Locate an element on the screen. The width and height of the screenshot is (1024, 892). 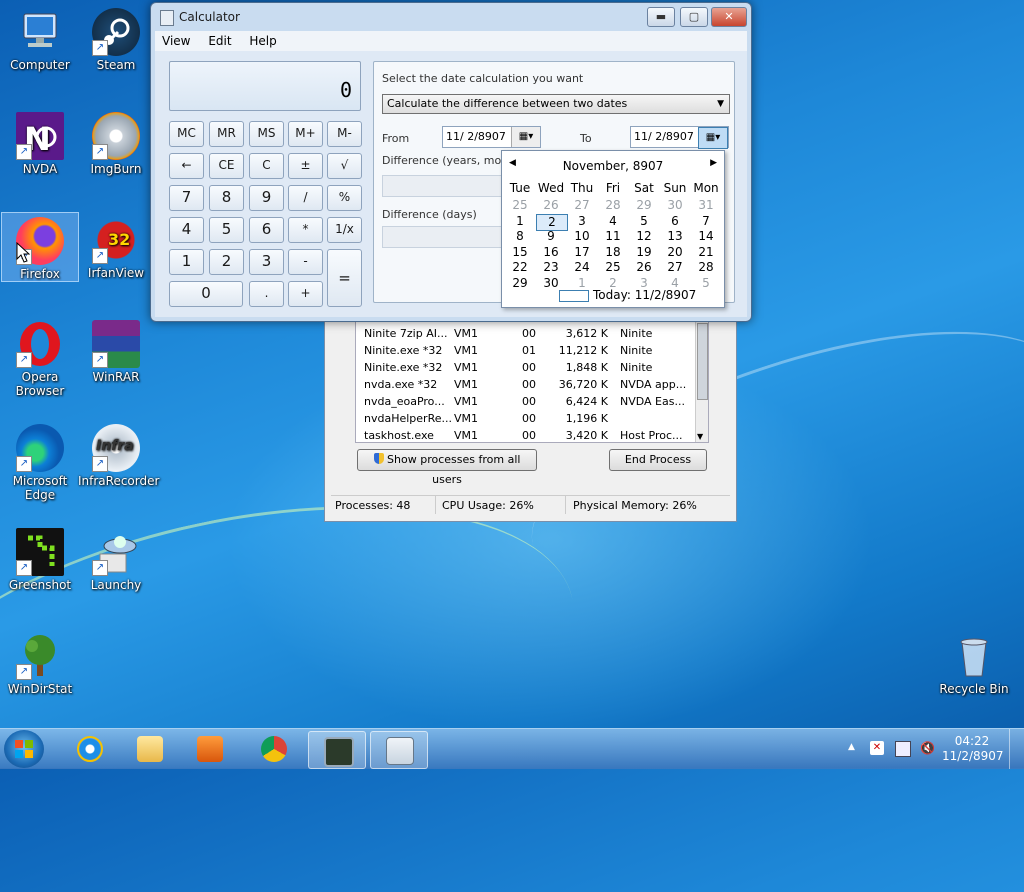
desktop-icon-recycle-bin: Recycle Bin is located at coordinates (974, 662).